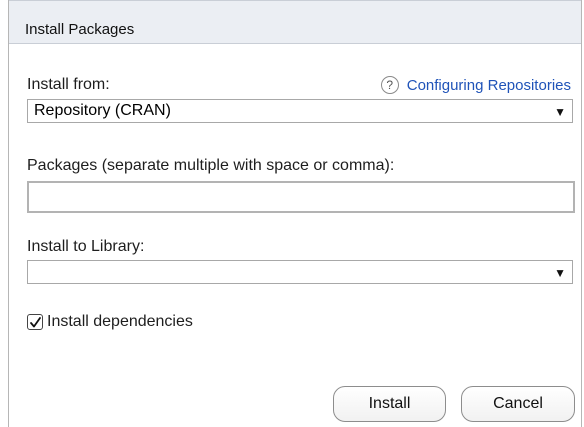 This screenshot has height=427, width=584. What do you see at coordinates (102, 110) in the screenshot?
I see `install-from-selected-value: Repository (CRAN)` at bounding box center [102, 110].